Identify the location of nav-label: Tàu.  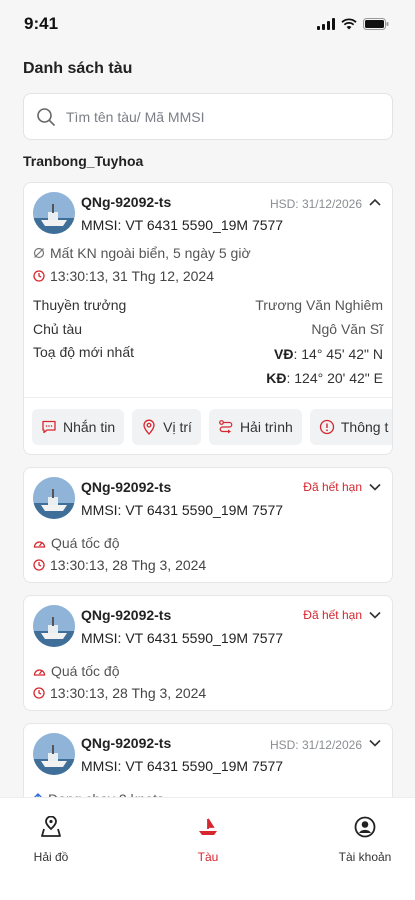
(208, 857).